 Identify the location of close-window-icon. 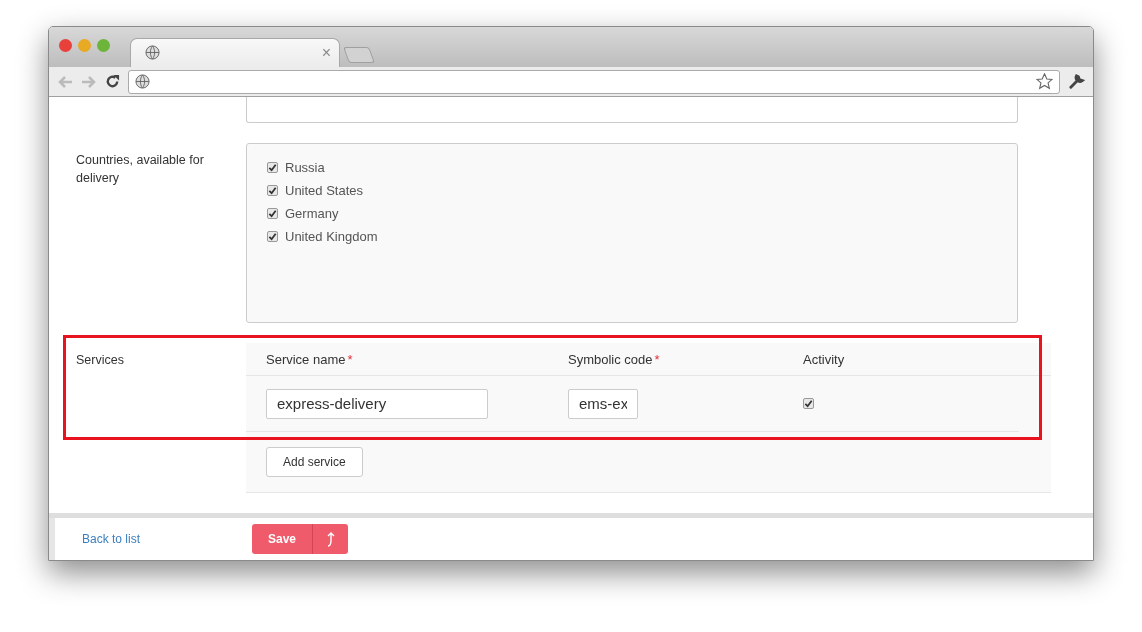
(65, 46).